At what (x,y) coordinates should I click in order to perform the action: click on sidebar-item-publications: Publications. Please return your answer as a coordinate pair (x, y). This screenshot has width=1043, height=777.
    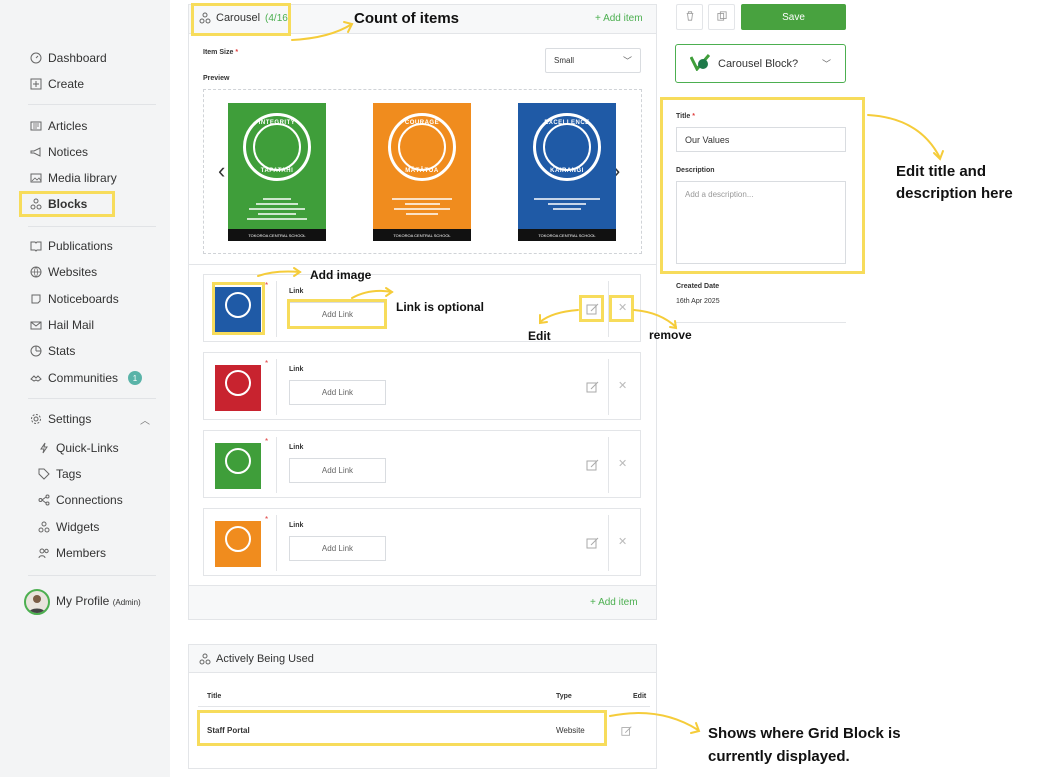
    Looking at the image, I should click on (71, 246).